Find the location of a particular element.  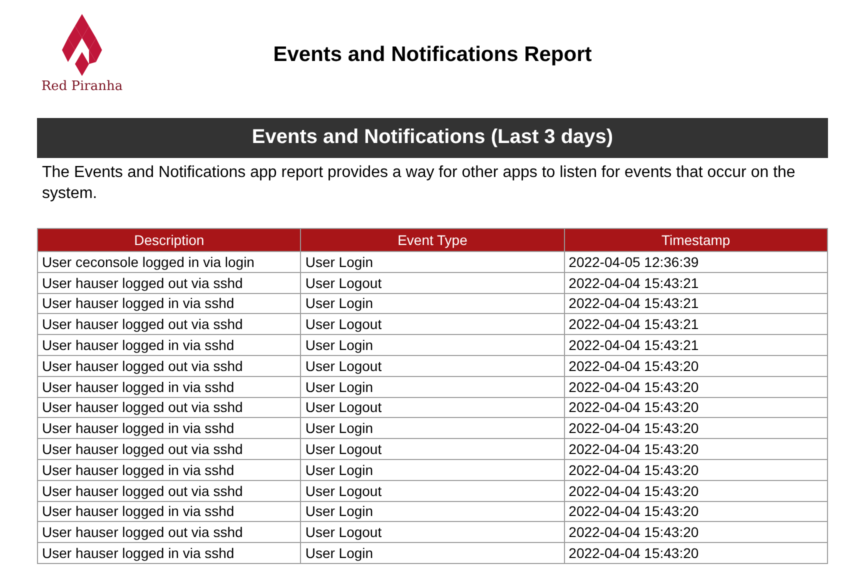

section-description: The Events and Notifications app report provides a way for other apps to listen for events that occur on the system. is located at coordinates (418, 183).